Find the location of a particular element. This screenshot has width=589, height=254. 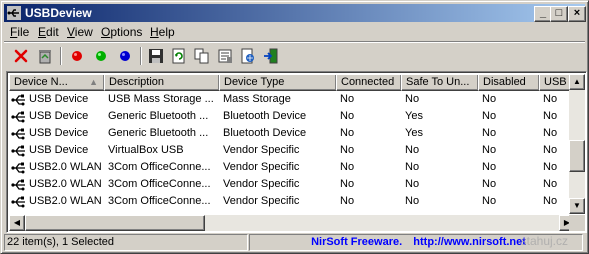

menu-view: View is located at coordinates (80, 32).